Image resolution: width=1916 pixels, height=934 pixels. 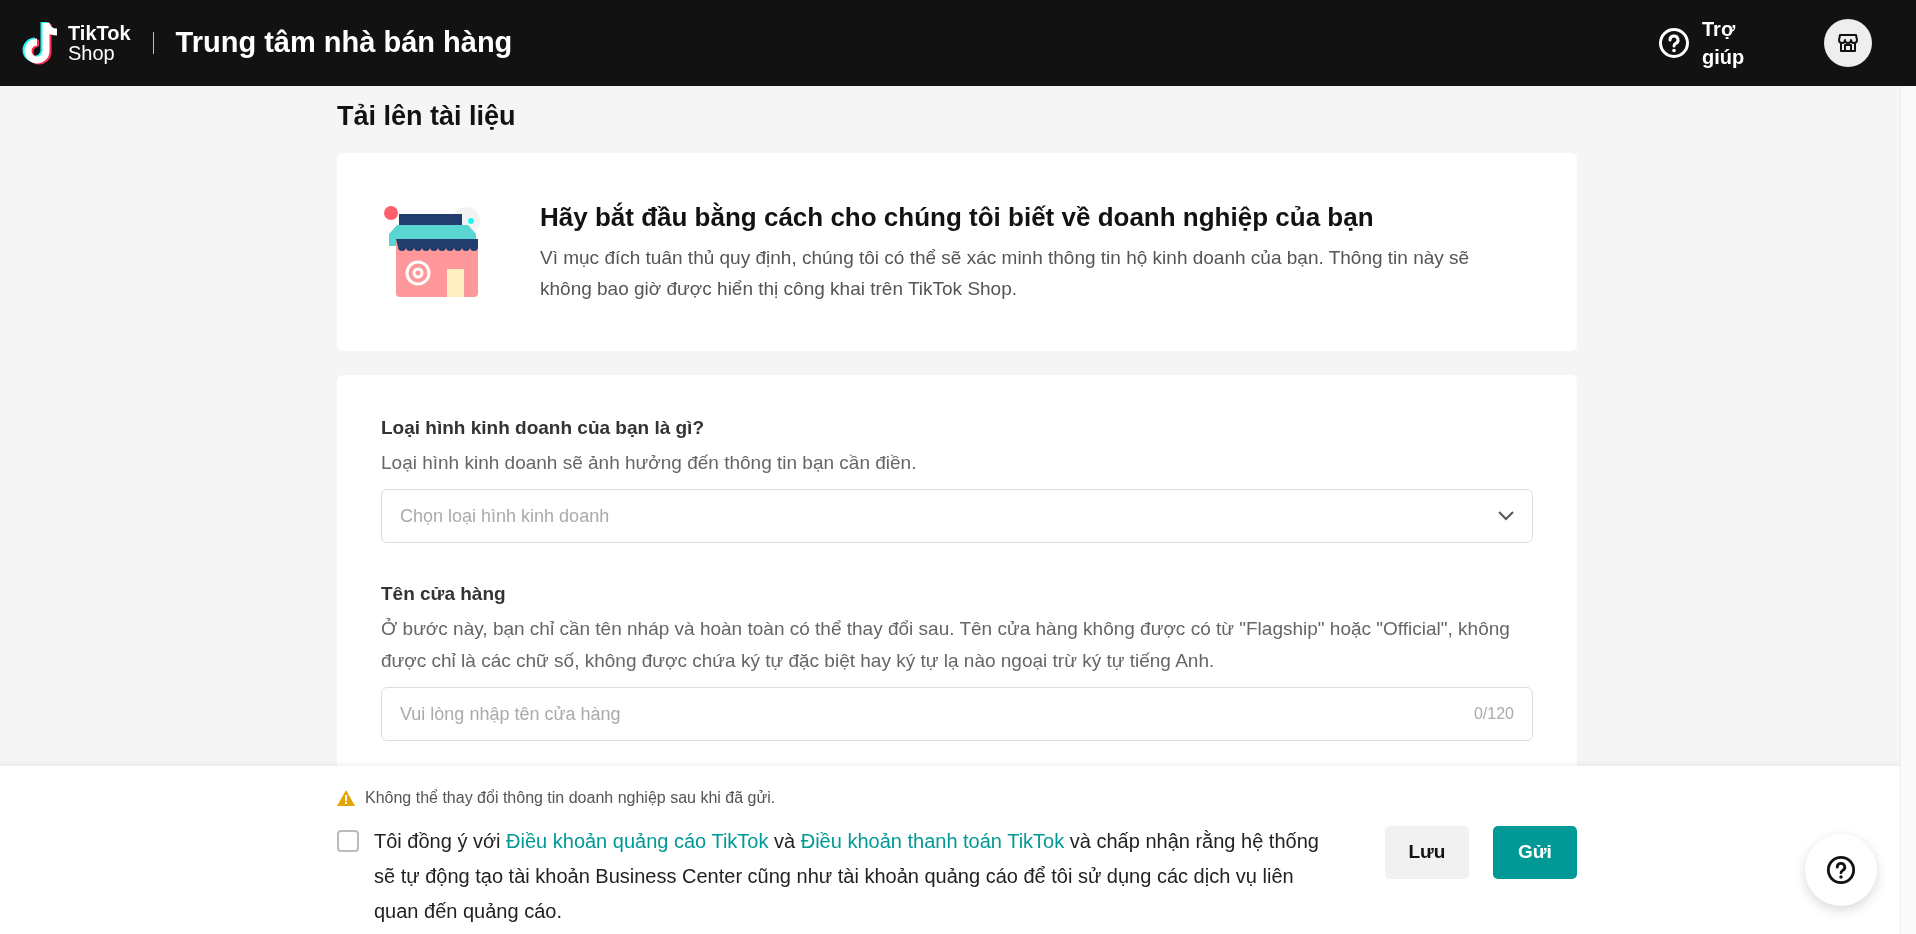 I want to click on store-name-input: Vui lòng nhập tên cửa hàng 0/120, so click(x=957, y=714).